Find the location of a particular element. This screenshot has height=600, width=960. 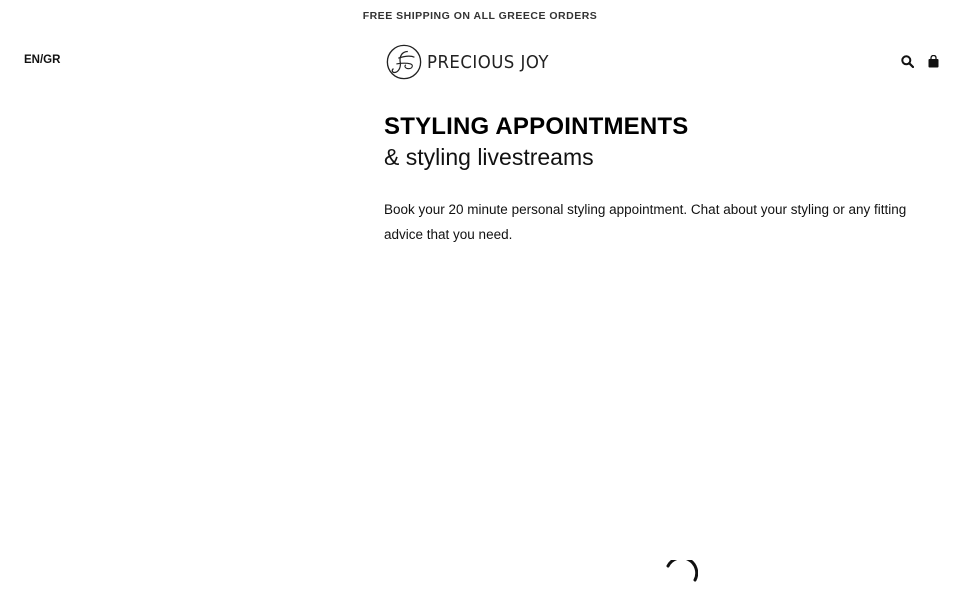

shopping-bag-icon is located at coordinates (933, 61).